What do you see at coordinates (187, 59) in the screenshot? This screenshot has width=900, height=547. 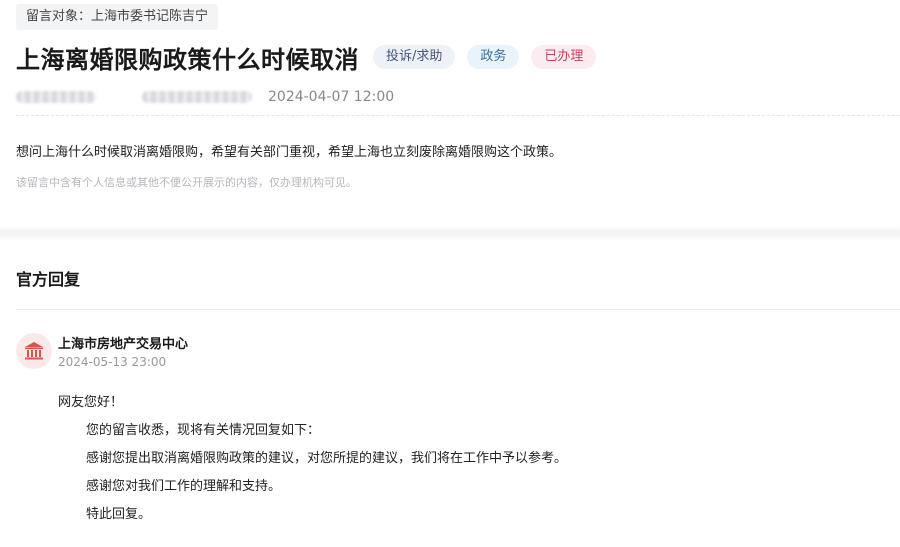 I see `page-title: 上海离婚限购政策什么时候取消` at bounding box center [187, 59].